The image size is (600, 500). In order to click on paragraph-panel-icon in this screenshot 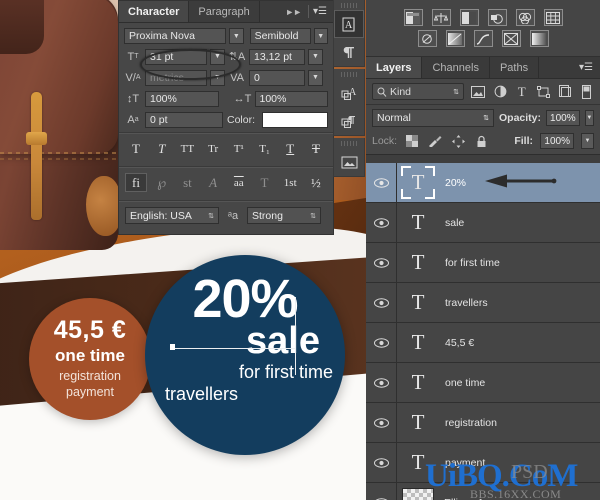, I will do `click(349, 52)`.